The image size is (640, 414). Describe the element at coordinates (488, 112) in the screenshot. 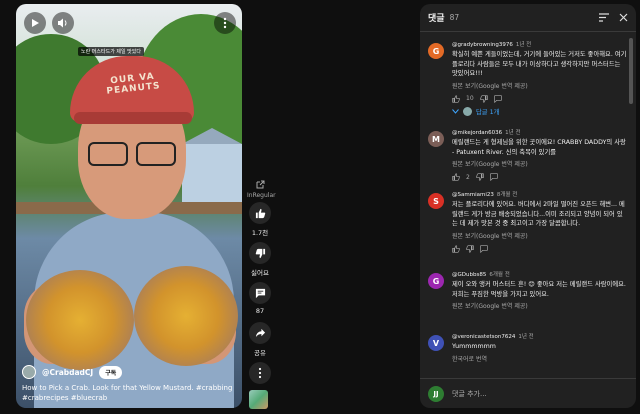

I see `replies-count: 답글 1개` at that location.